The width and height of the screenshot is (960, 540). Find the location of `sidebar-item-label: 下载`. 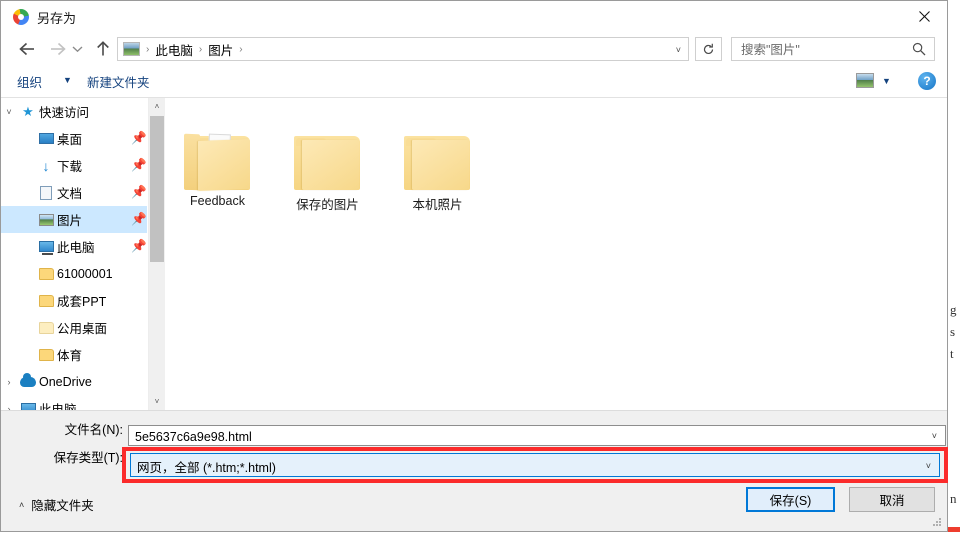

sidebar-item-label: 下载 is located at coordinates (70, 167).